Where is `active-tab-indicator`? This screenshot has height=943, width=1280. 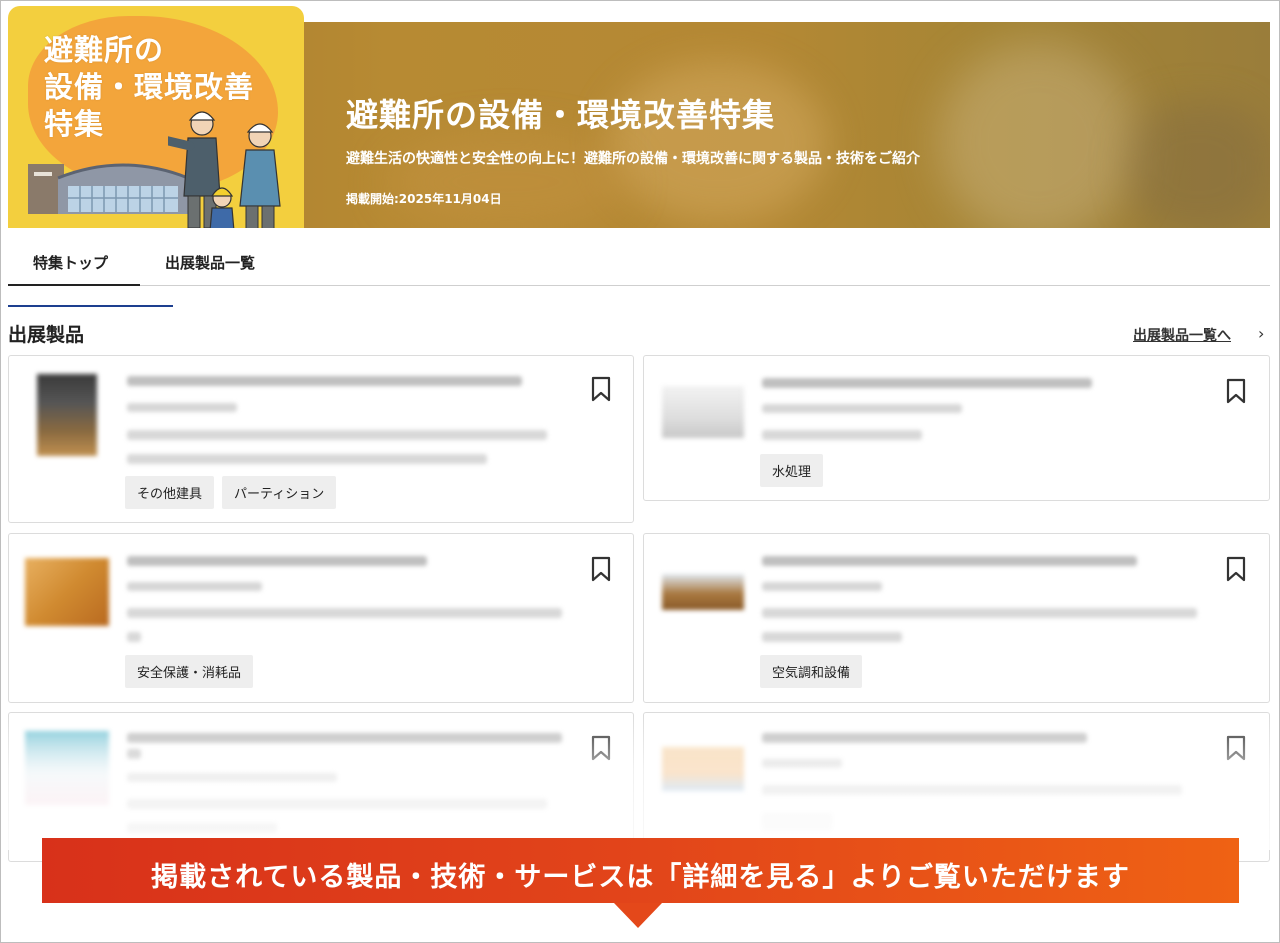 active-tab-indicator is located at coordinates (74, 285).